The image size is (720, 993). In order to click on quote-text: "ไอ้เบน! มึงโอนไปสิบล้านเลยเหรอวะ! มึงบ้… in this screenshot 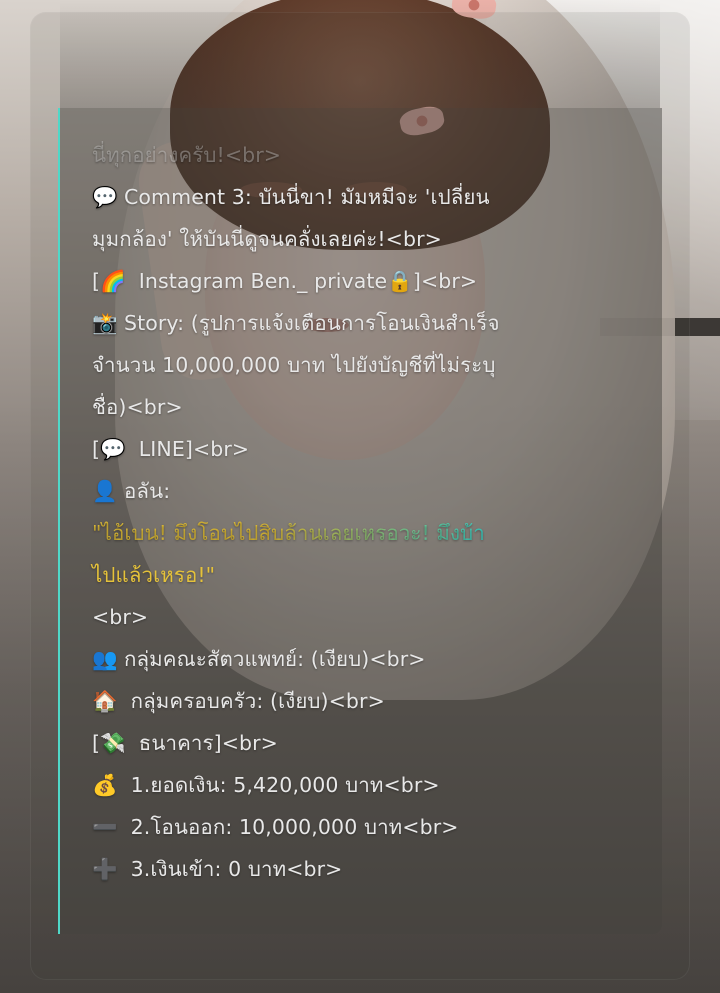, I will do `click(288, 533)`.